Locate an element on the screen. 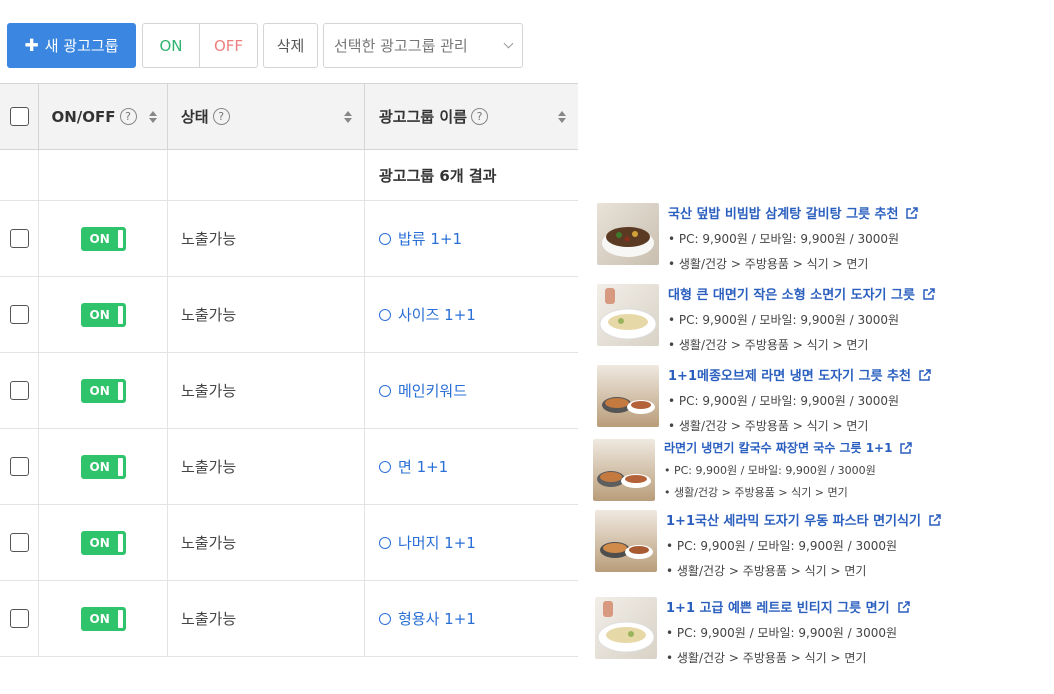  manage-selected-dropdown: 선택한 광고그룹 관리 is located at coordinates (423, 45).